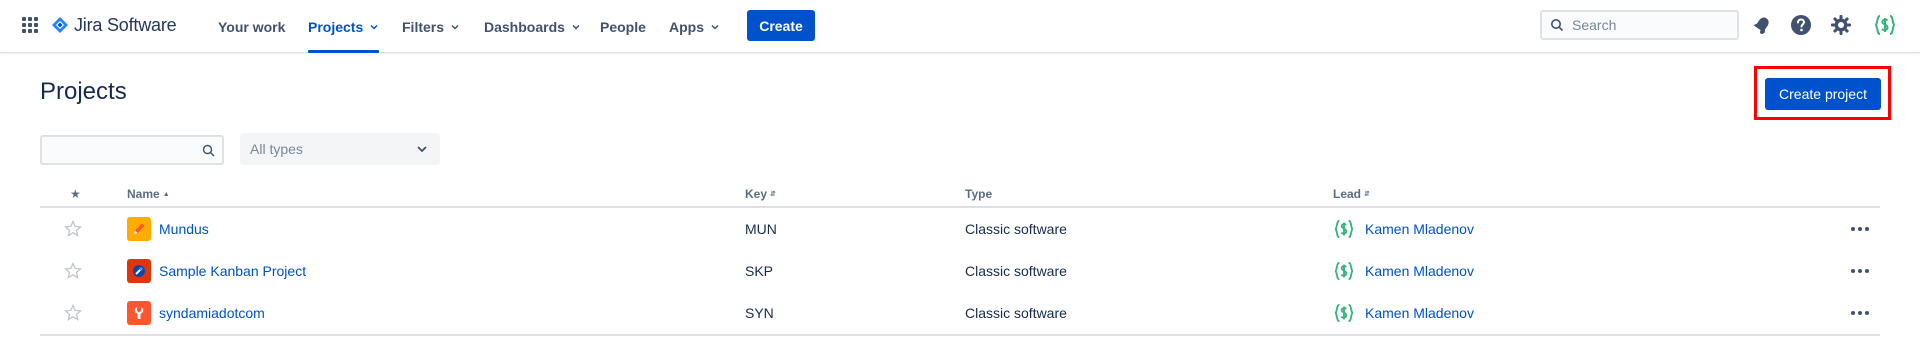  What do you see at coordinates (1841, 25) in the screenshot?
I see `settings-gear-icon` at bounding box center [1841, 25].